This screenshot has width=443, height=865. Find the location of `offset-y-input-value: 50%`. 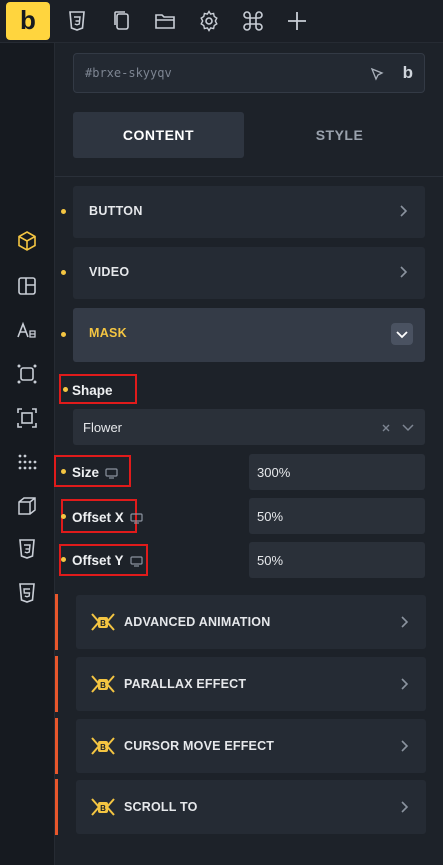

offset-y-input-value: 50% is located at coordinates (270, 560).